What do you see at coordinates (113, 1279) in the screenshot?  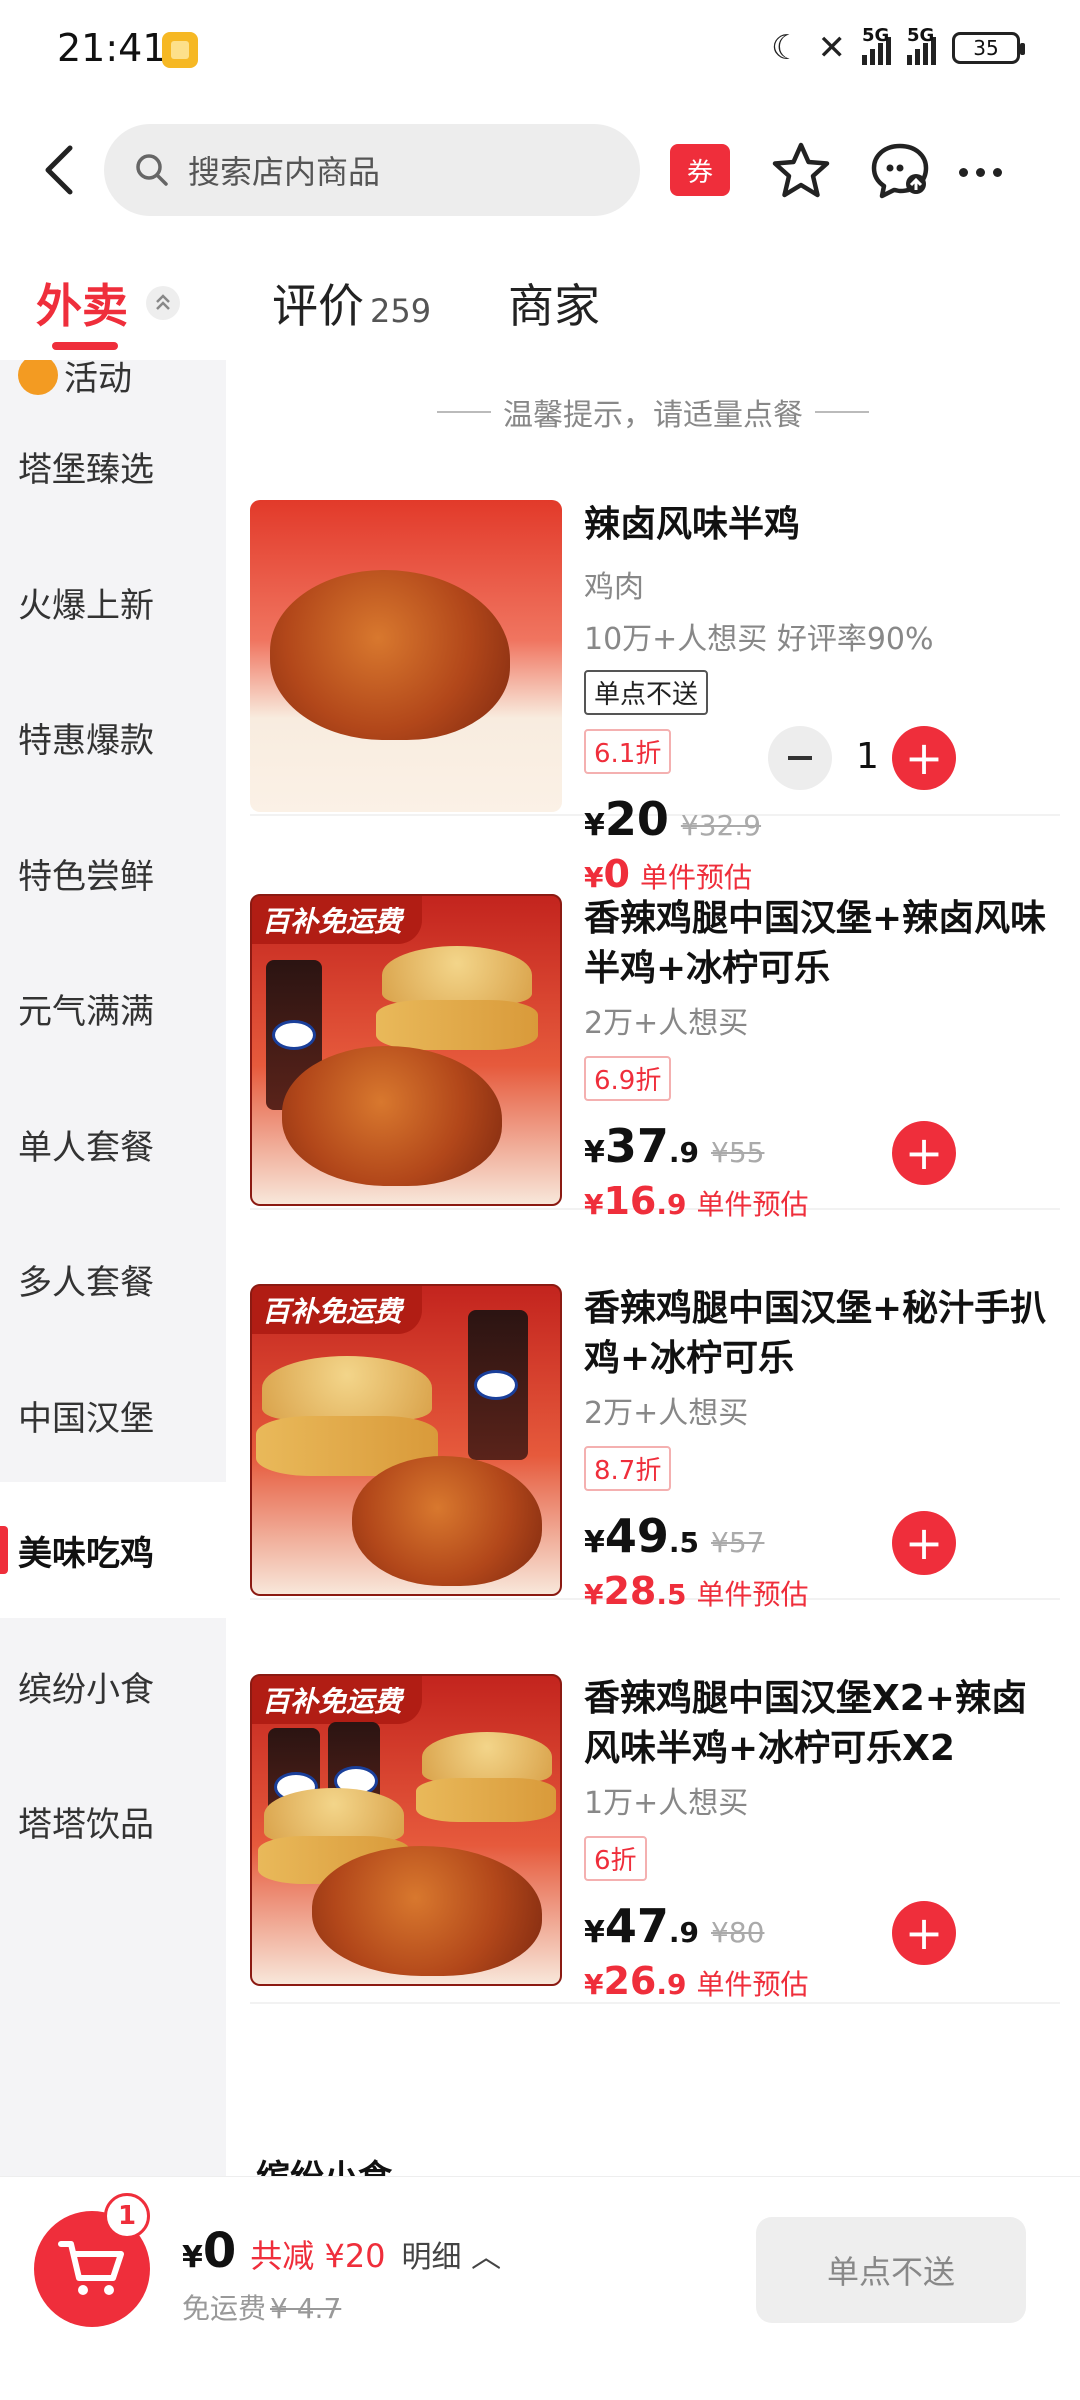 I see `sidebar-item-group-meal: 多人套餐` at bounding box center [113, 1279].